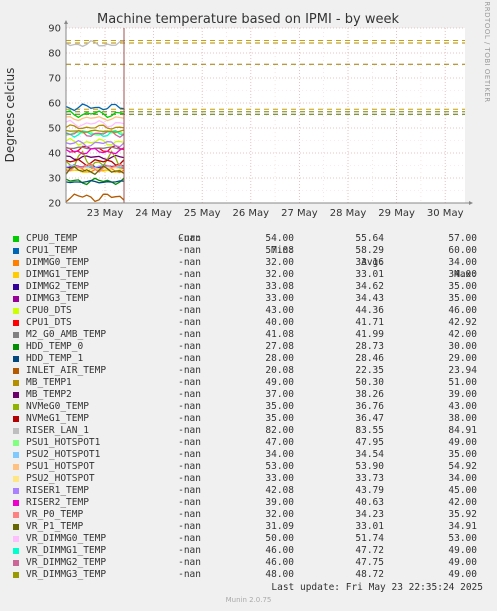 The image size is (497, 611). I want to click on legend-avg: 36.47, so click(369, 418).